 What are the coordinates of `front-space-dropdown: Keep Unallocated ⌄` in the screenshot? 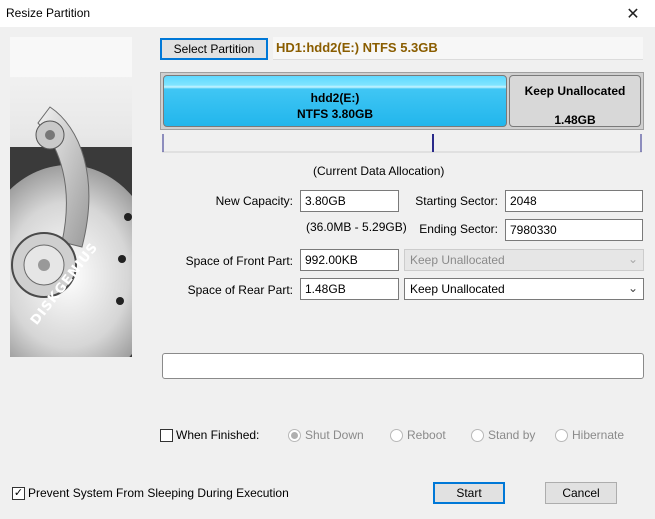 It's located at (524, 260).